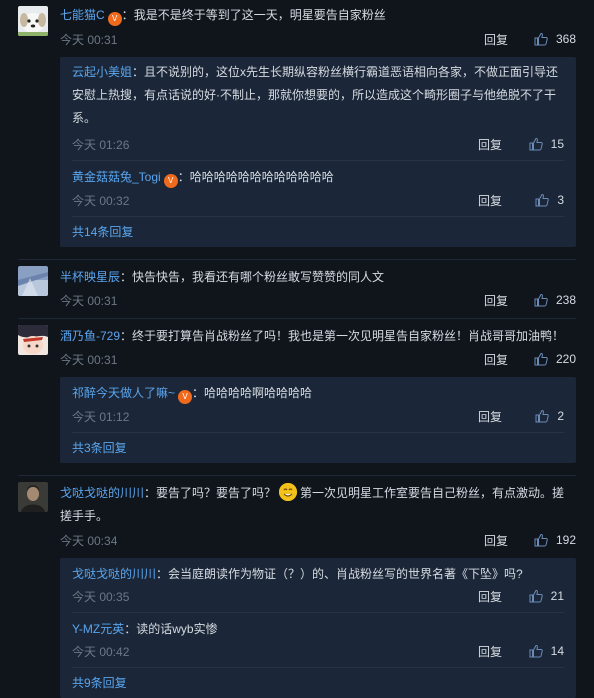  What do you see at coordinates (288, 492) in the screenshot?
I see `smiling-face-emoji-icon` at bounding box center [288, 492].